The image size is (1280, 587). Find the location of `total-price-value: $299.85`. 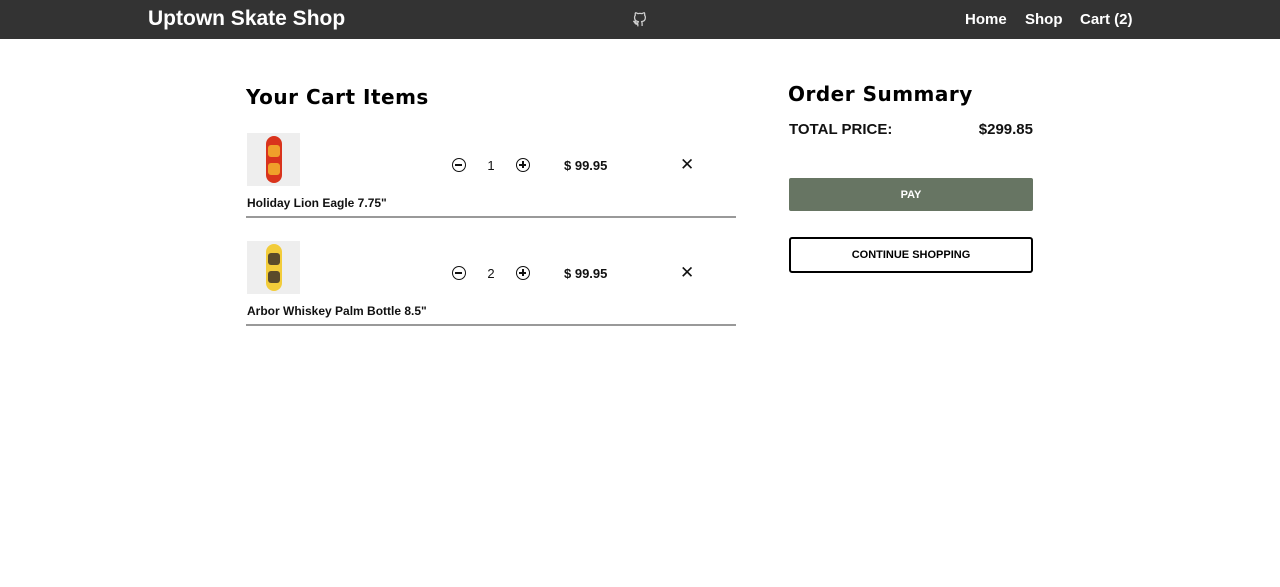

total-price-value: $299.85 is located at coordinates (1005, 129).